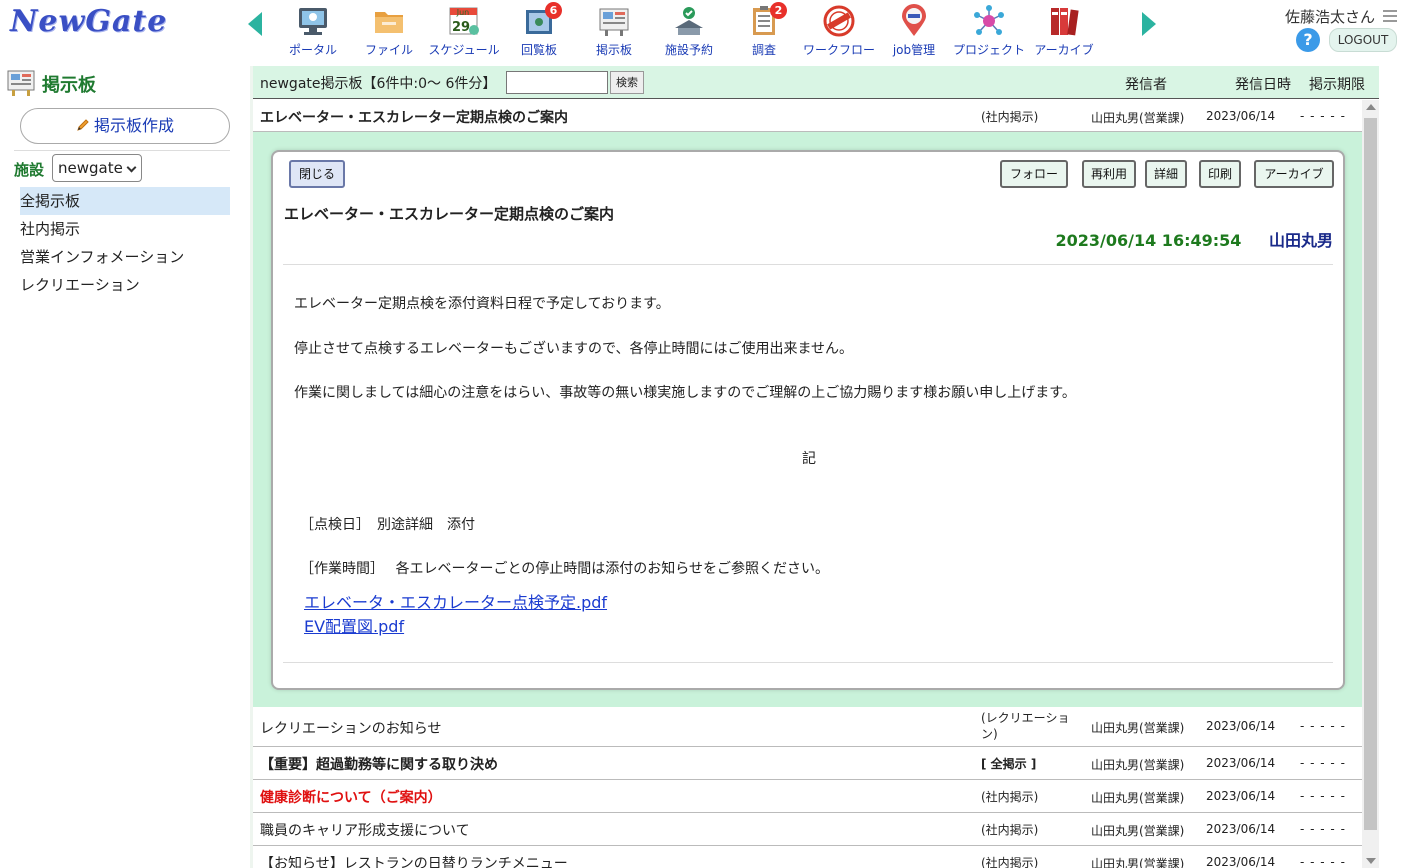  What do you see at coordinates (365, 830) in the screenshot?
I see `row-title: 職員のキャリア形成支援について` at bounding box center [365, 830].